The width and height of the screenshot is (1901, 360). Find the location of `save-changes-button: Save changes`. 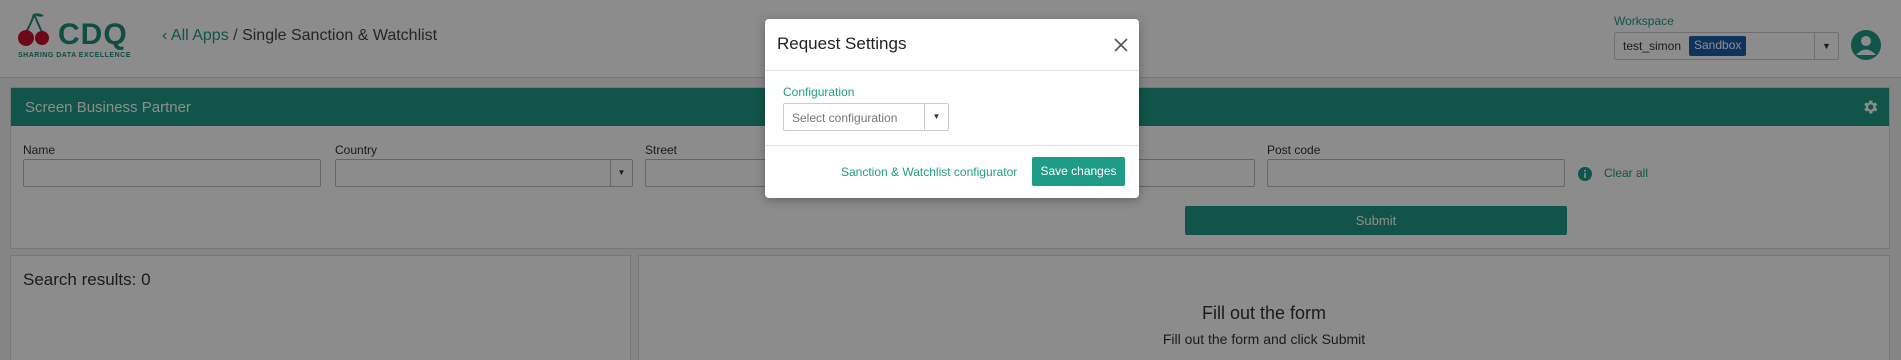

save-changes-button: Save changes is located at coordinates (1078, 171).